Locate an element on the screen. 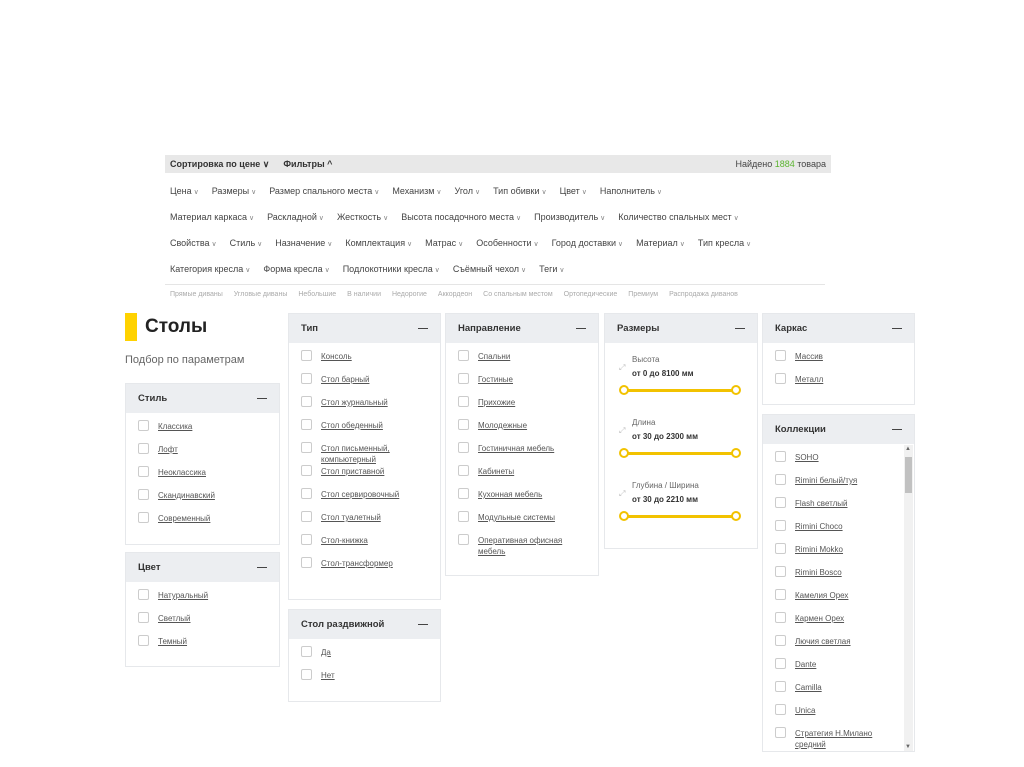 The height and width of the screenshot is (767, 1024). filter-option: Гостиничная мебель is located at coordinates (523, 454).